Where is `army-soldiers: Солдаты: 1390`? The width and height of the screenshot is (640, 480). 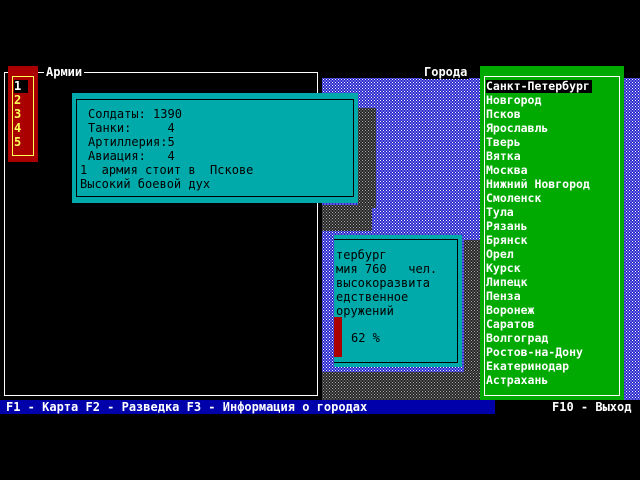
army-soldiers: Солдаты: 1390 is located at coordinates (135, 114).